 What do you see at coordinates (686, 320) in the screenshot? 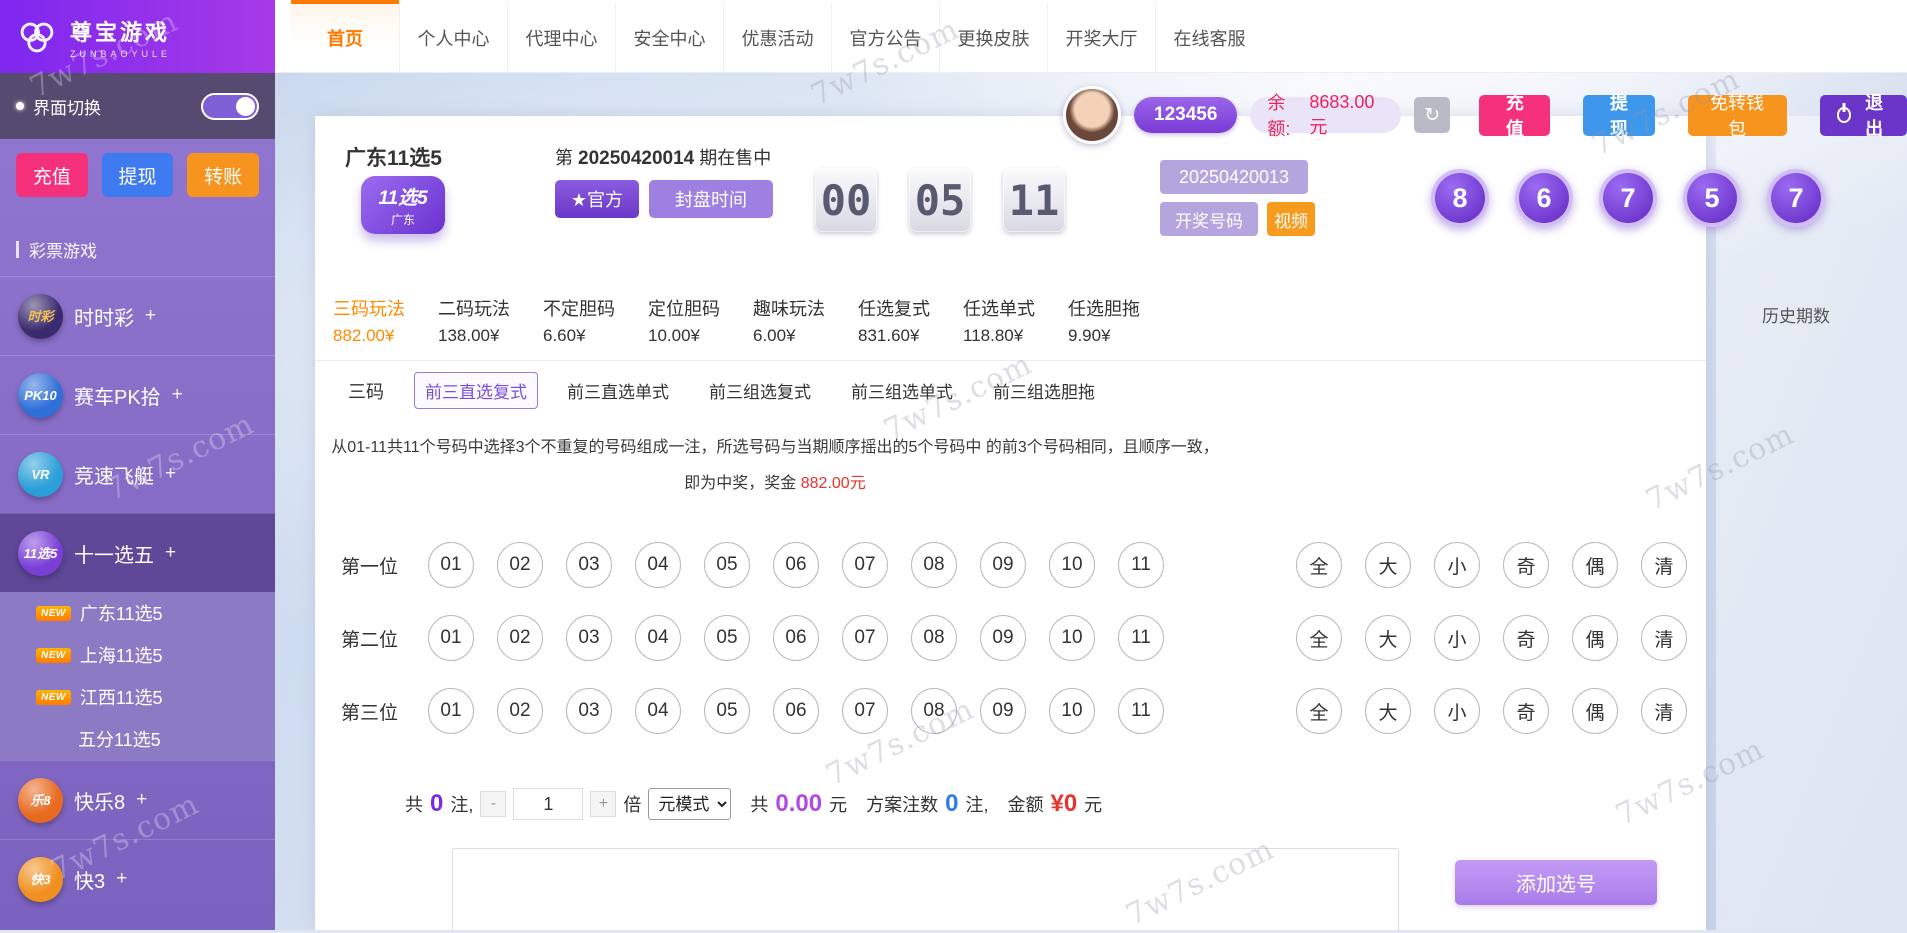
I see `play-tab-position-dan: 定位胆码 10.00¥` at bounding box center [686, 320].